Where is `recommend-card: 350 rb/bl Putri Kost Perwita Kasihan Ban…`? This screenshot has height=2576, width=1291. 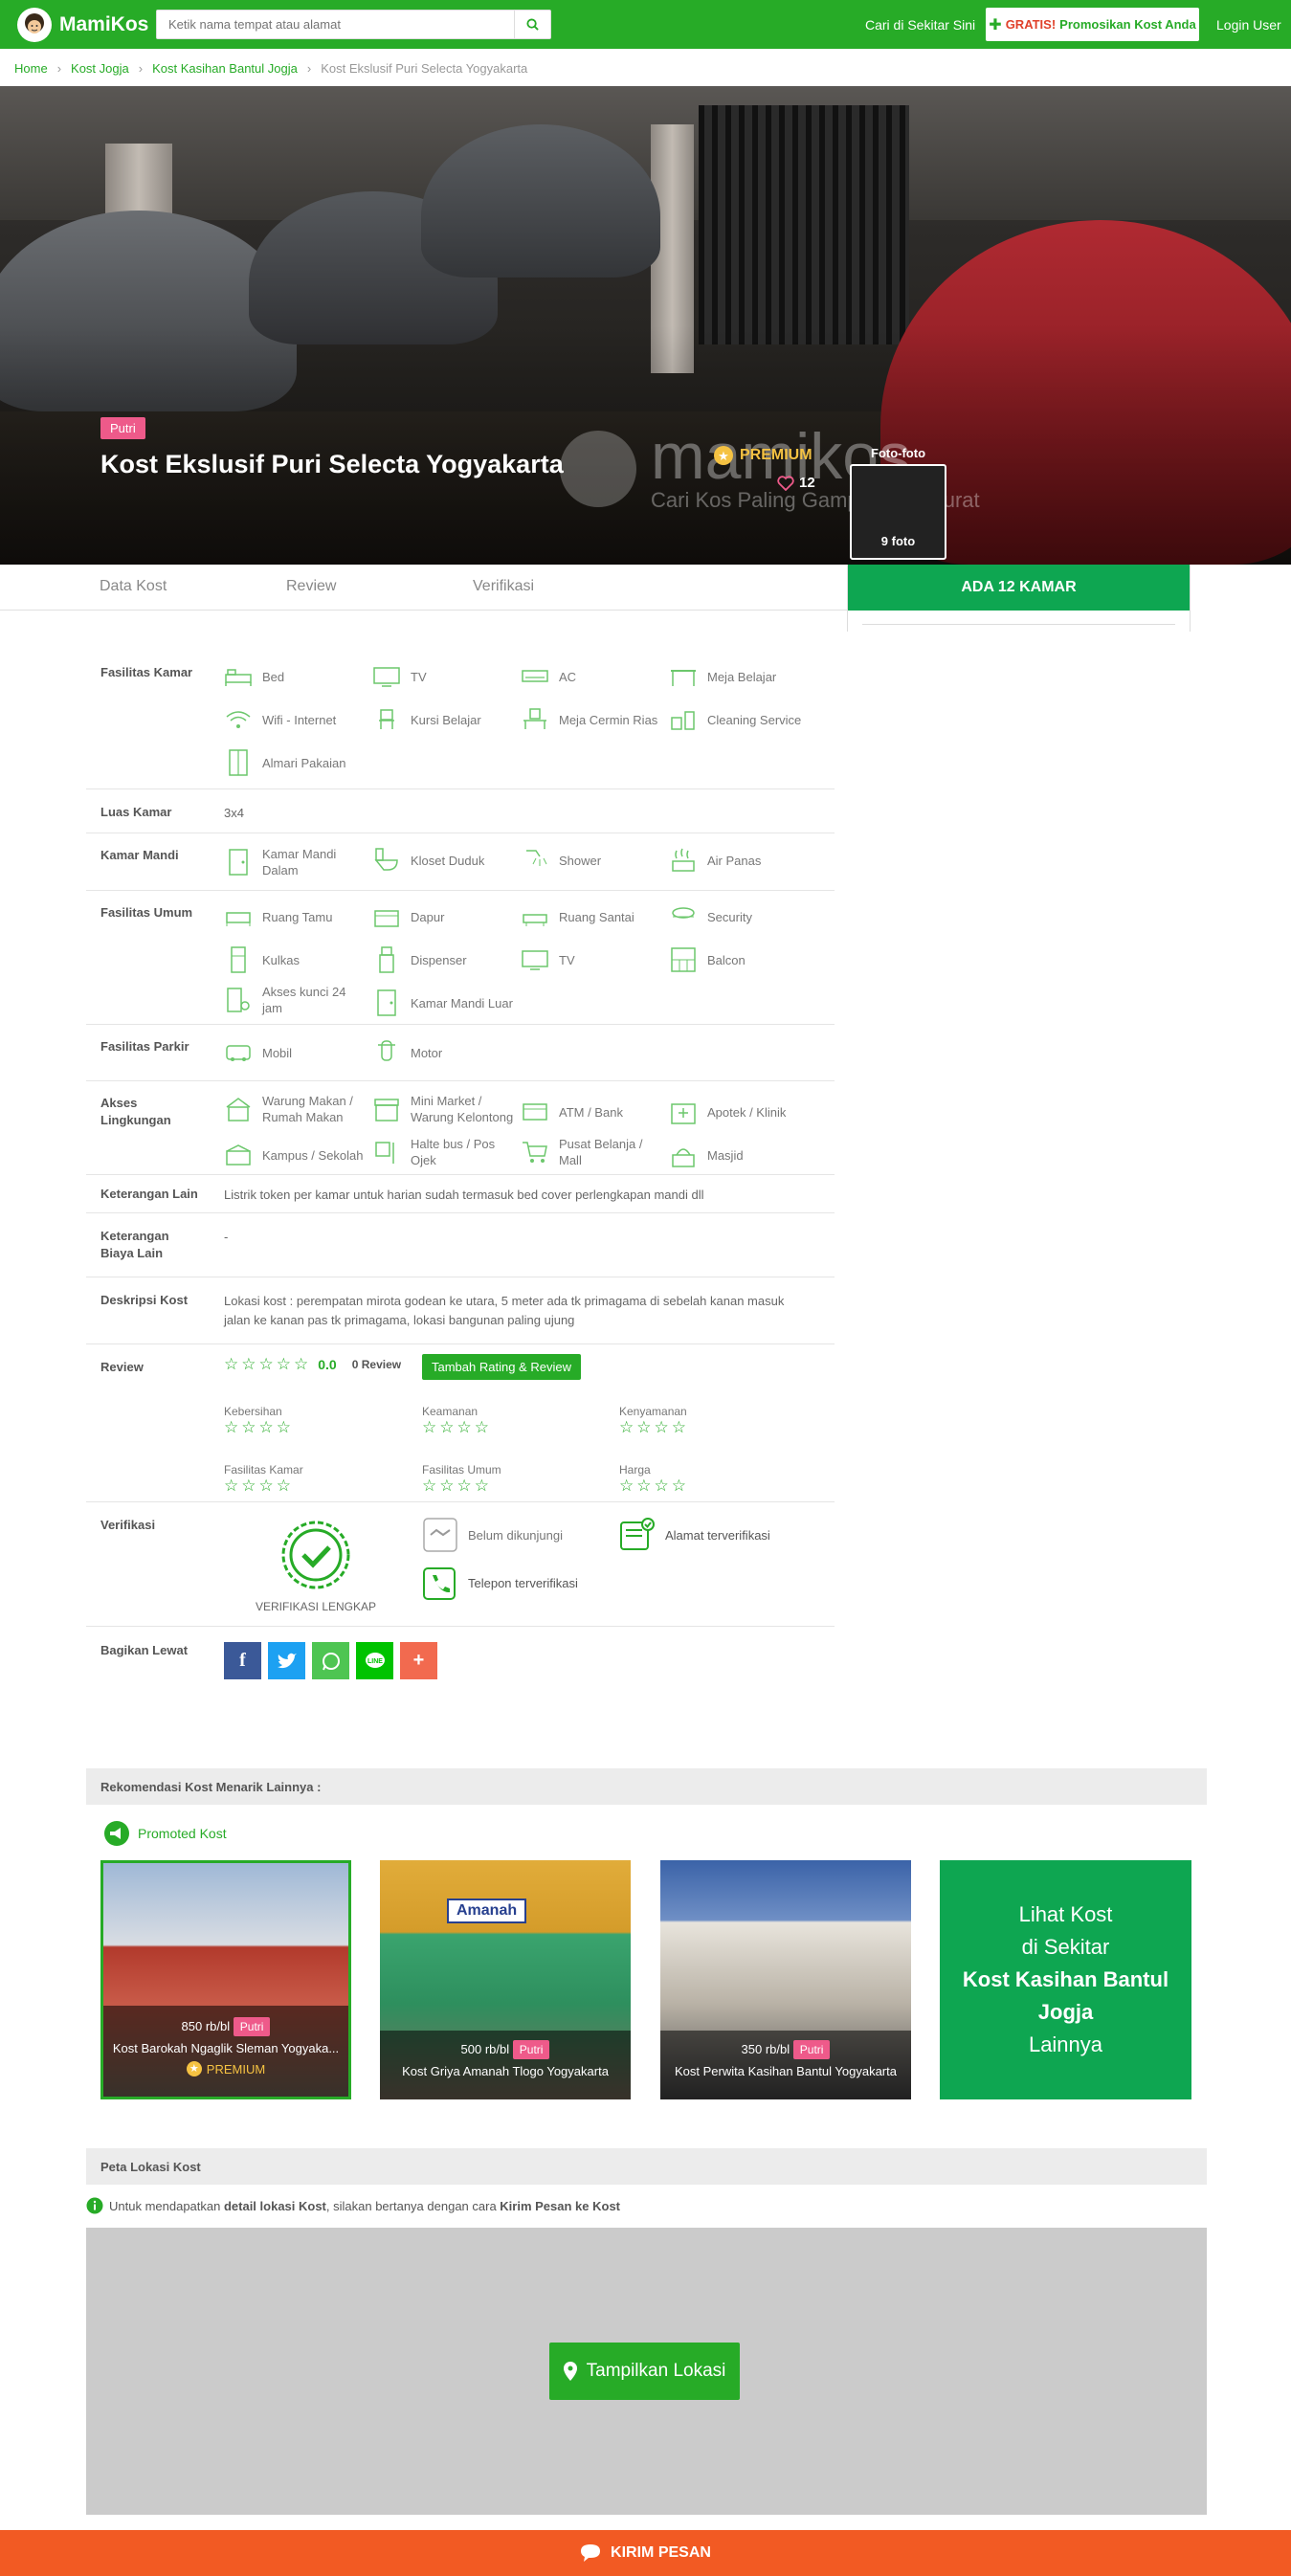 recommend-card: 350 rb/bl Putri Kost Perwita Kasihan Ban… is located at coordinates (785, 1979).